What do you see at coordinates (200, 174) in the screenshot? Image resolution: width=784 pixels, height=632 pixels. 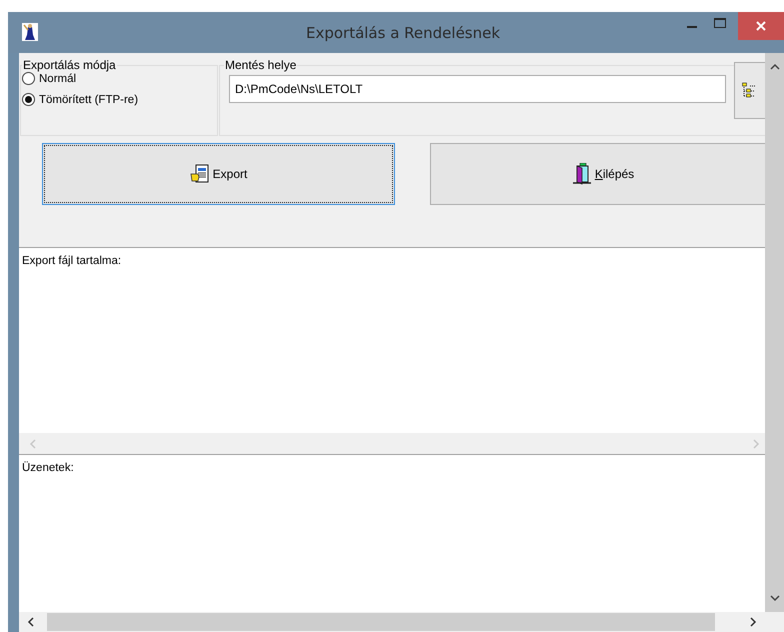 I see `document-icon` at bounding box center [200, 174].